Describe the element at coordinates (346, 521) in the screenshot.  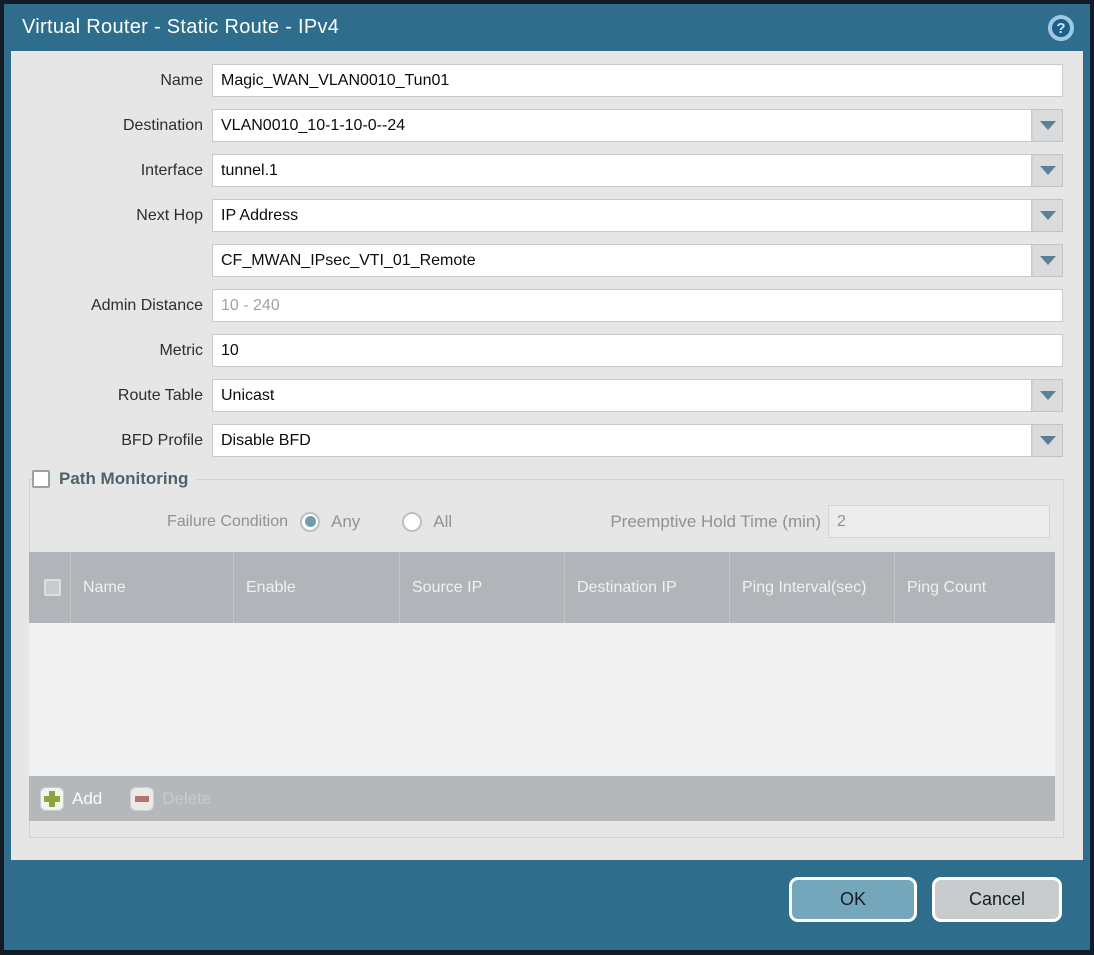
I see `failure-condition-any-label: Any` at that location.